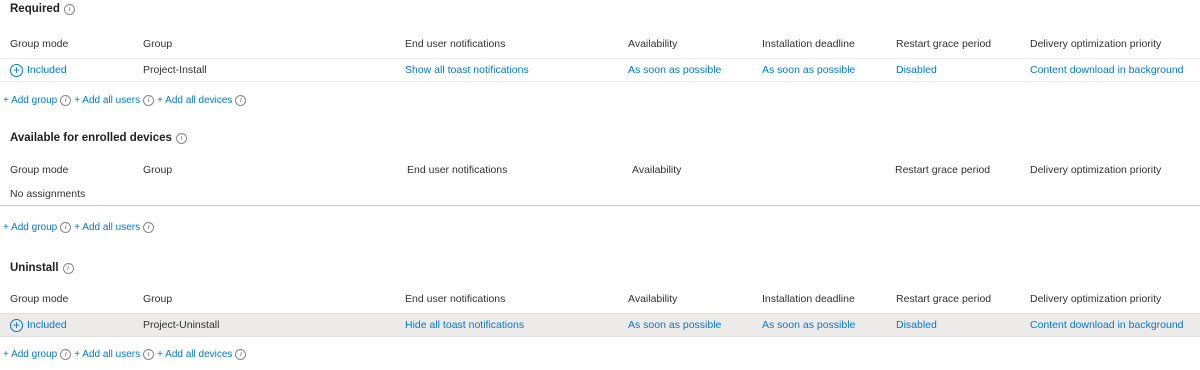  I want to click on available-add-actions: + Add group i + Add all users i, so click(79, 227).